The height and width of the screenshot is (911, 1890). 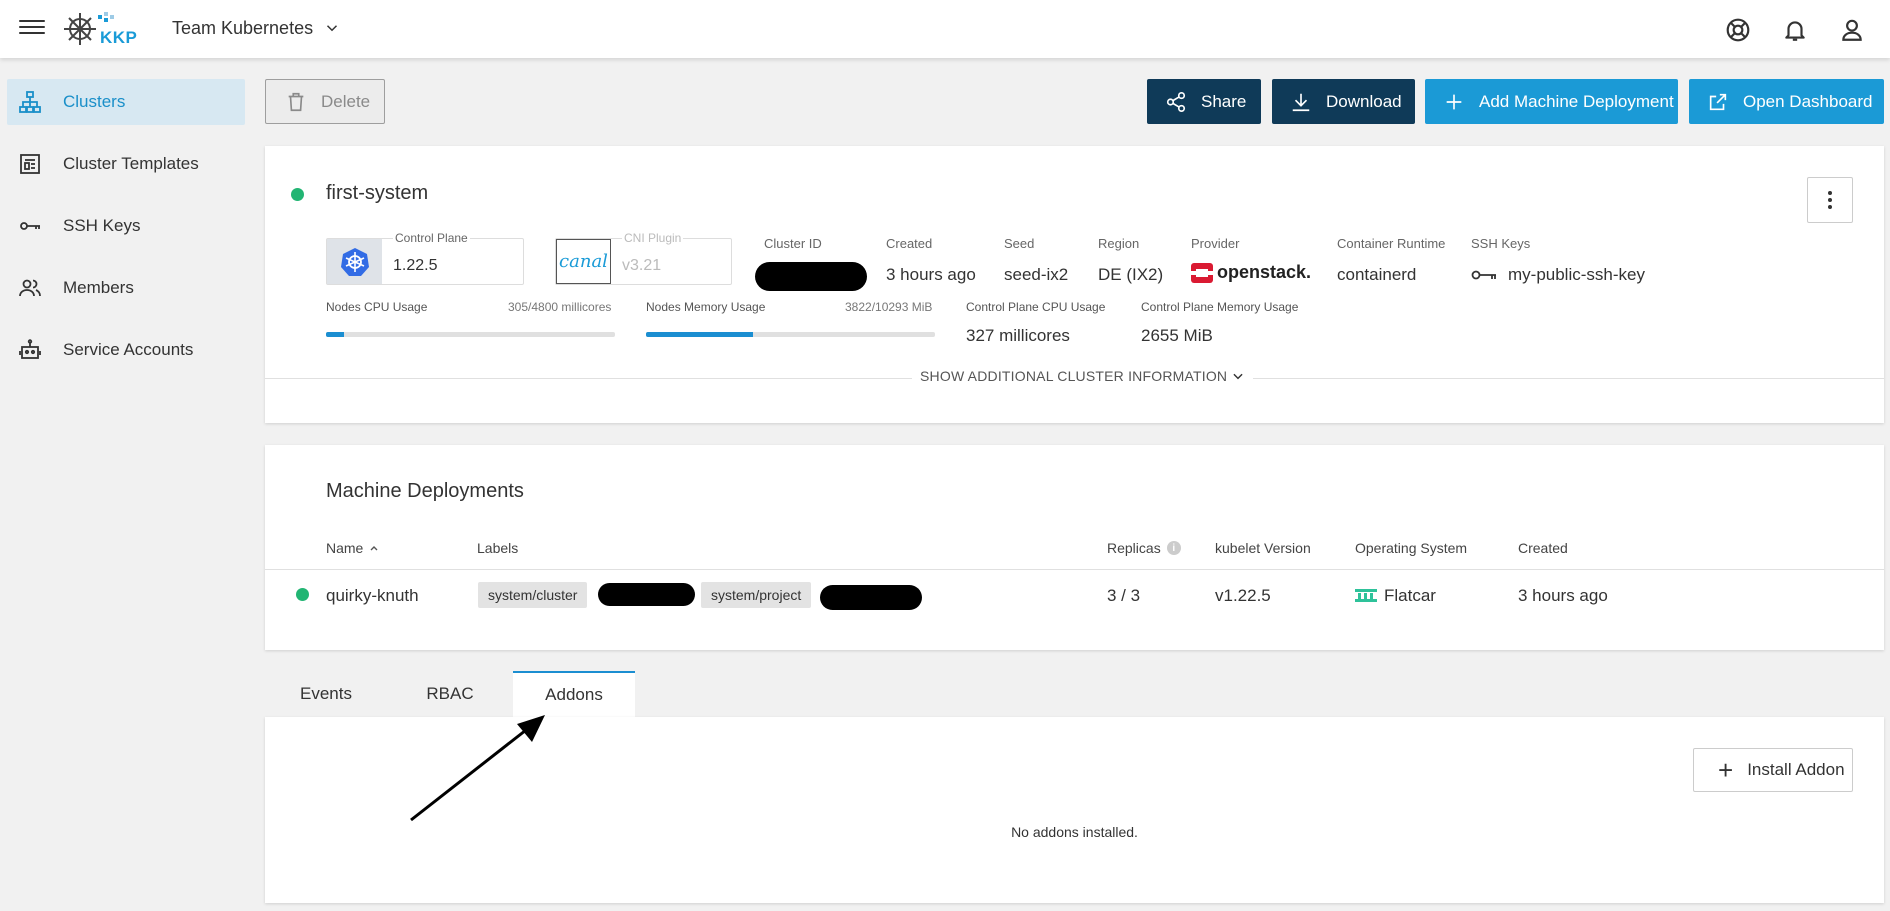 I want to click on column-header-label: kubelet Version, so click(x=1263, y=548).